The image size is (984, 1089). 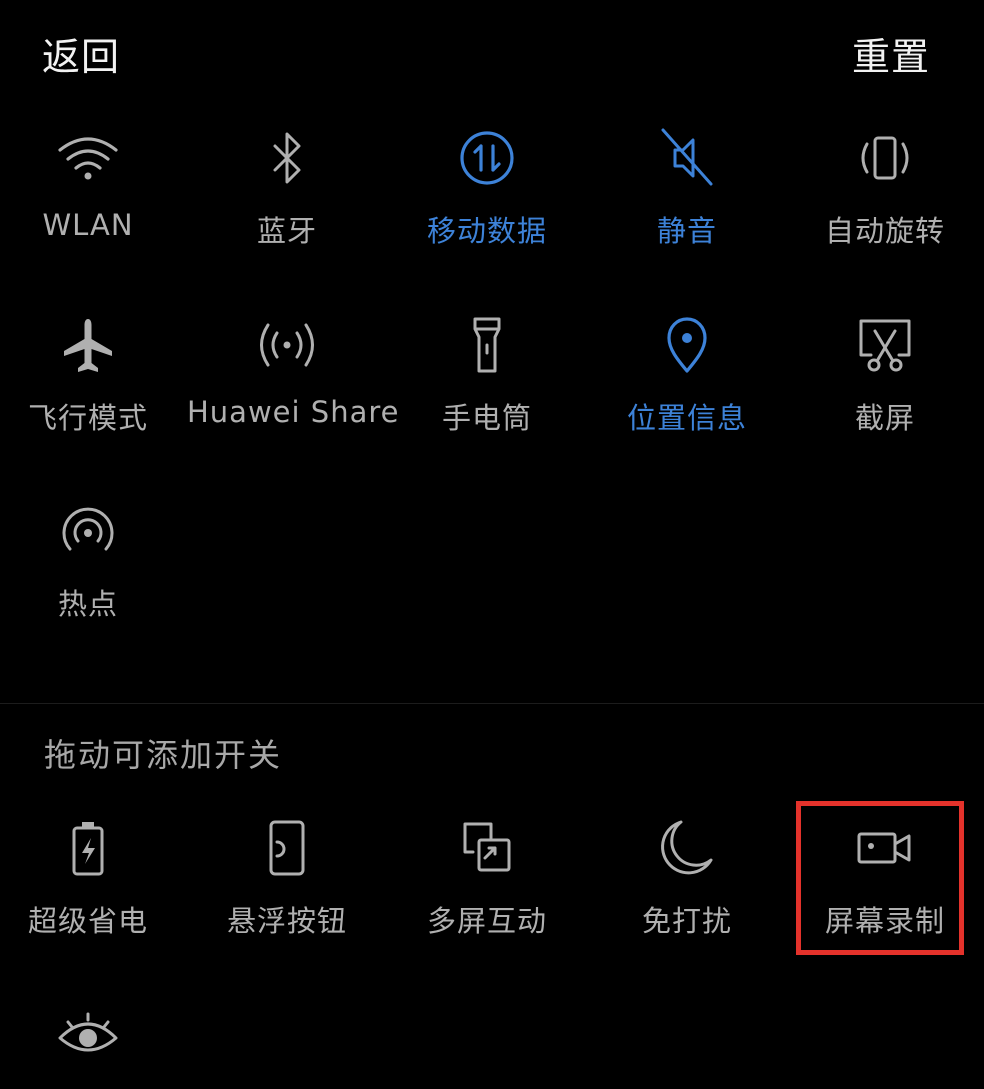 What do you see at coordinates (486, 231) in the screenshot?
I see `tile-label: 移动数据` at bounding box center [486, 231].